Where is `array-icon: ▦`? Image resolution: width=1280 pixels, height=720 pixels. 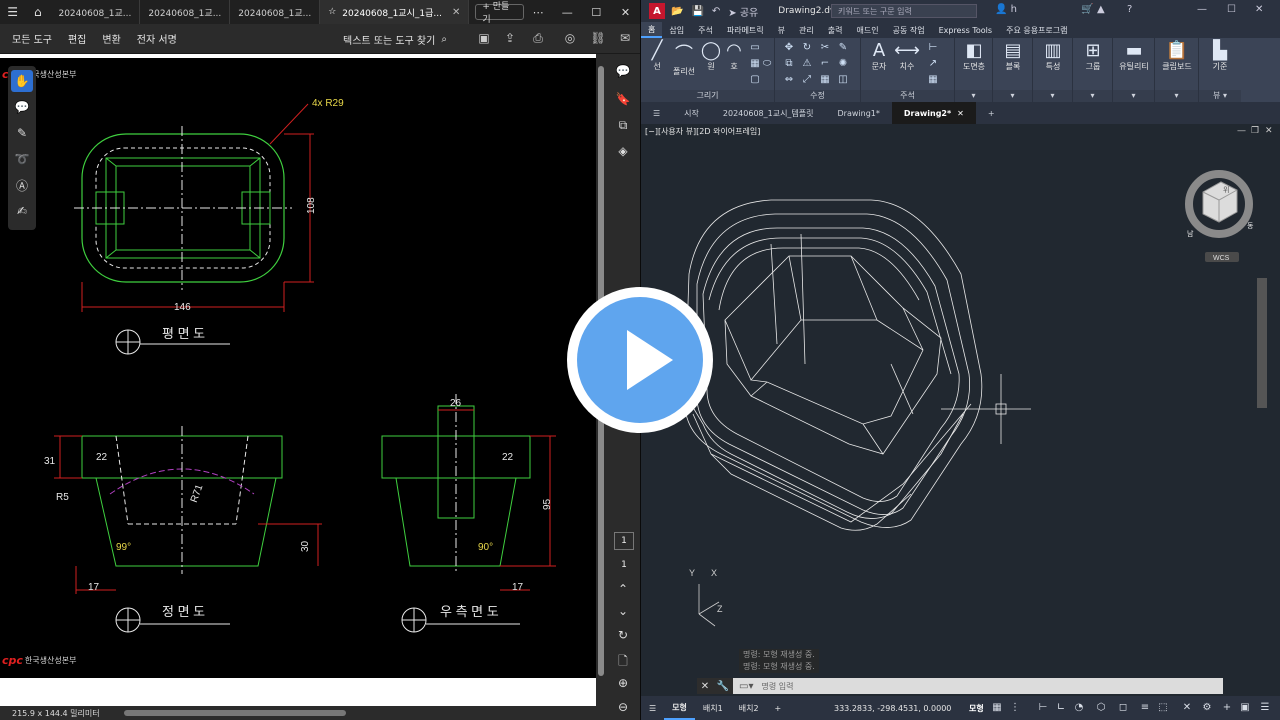
array-icon: ▦ is located at coordinates (825, 80).